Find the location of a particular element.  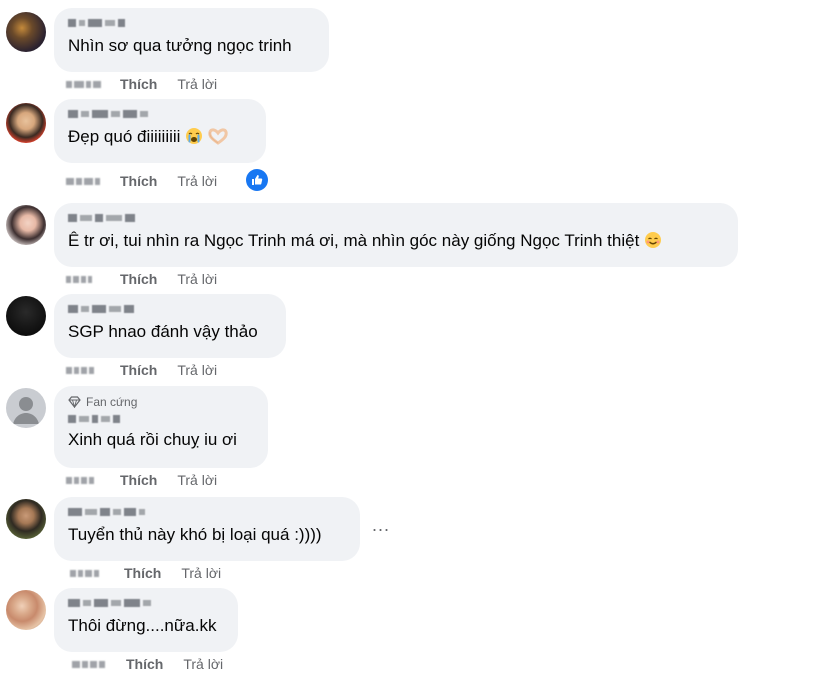

comment-text: Tuyển thủ này khó bị loại quá :)))) is located at coordinates (195, 534).